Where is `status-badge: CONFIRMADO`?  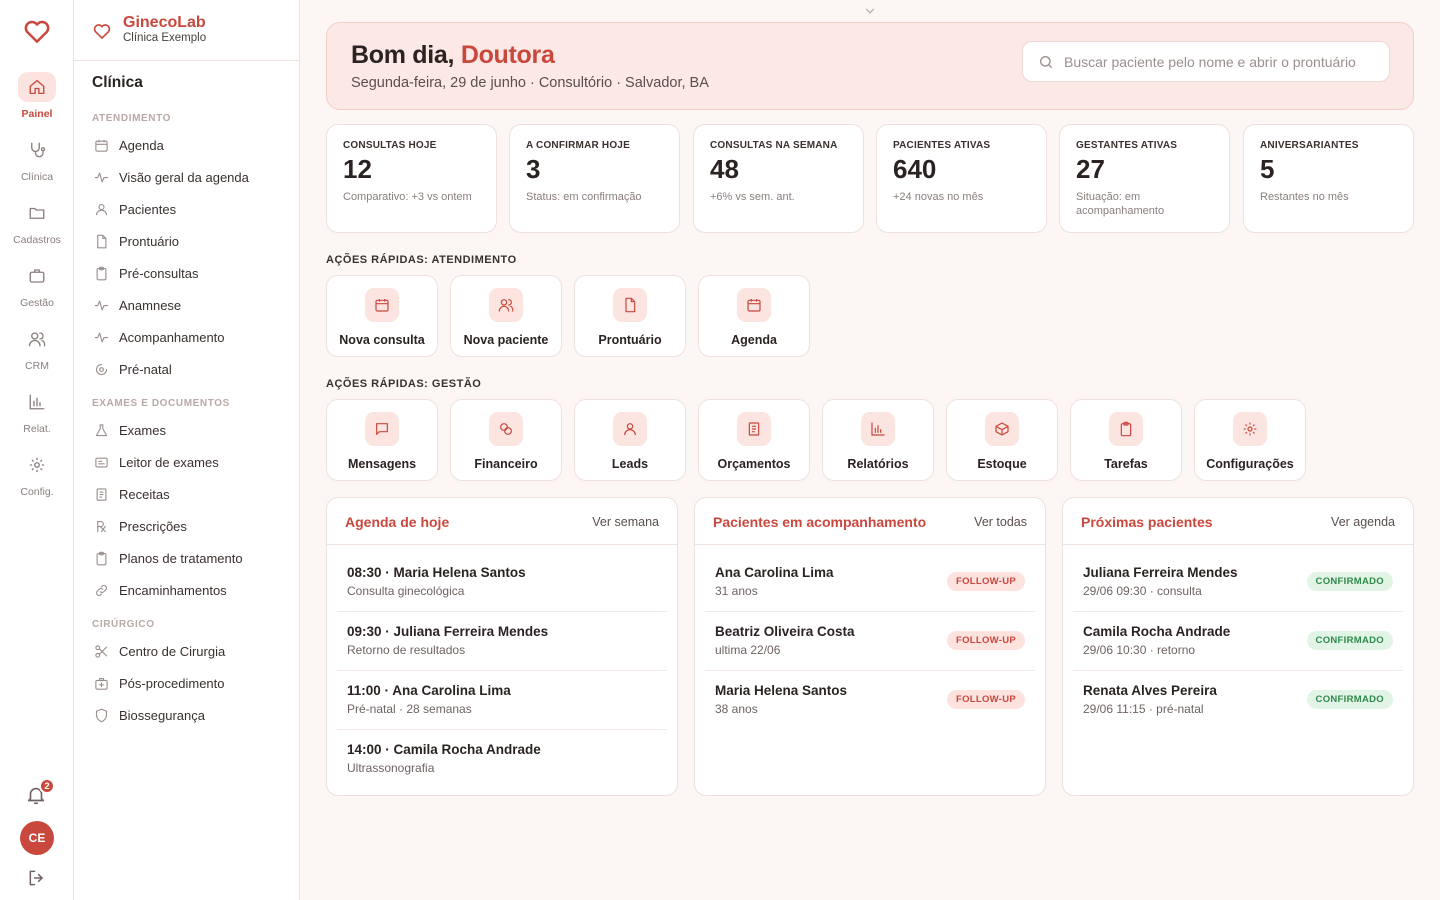
status-badge: CONFIRMADO is located at coordinates (1349, 640).